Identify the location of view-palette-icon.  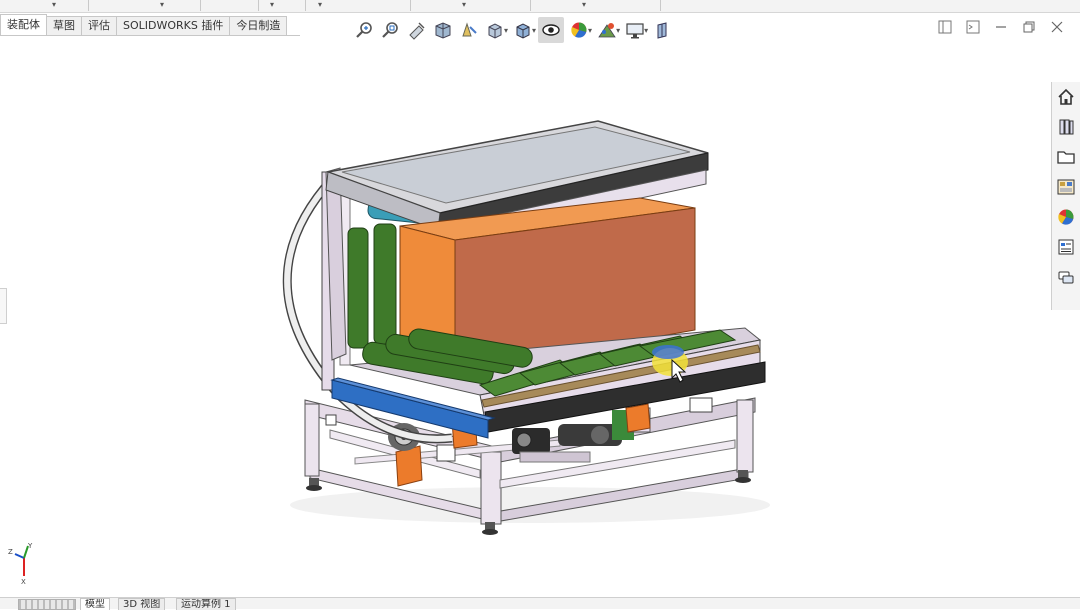
(1066, 187).